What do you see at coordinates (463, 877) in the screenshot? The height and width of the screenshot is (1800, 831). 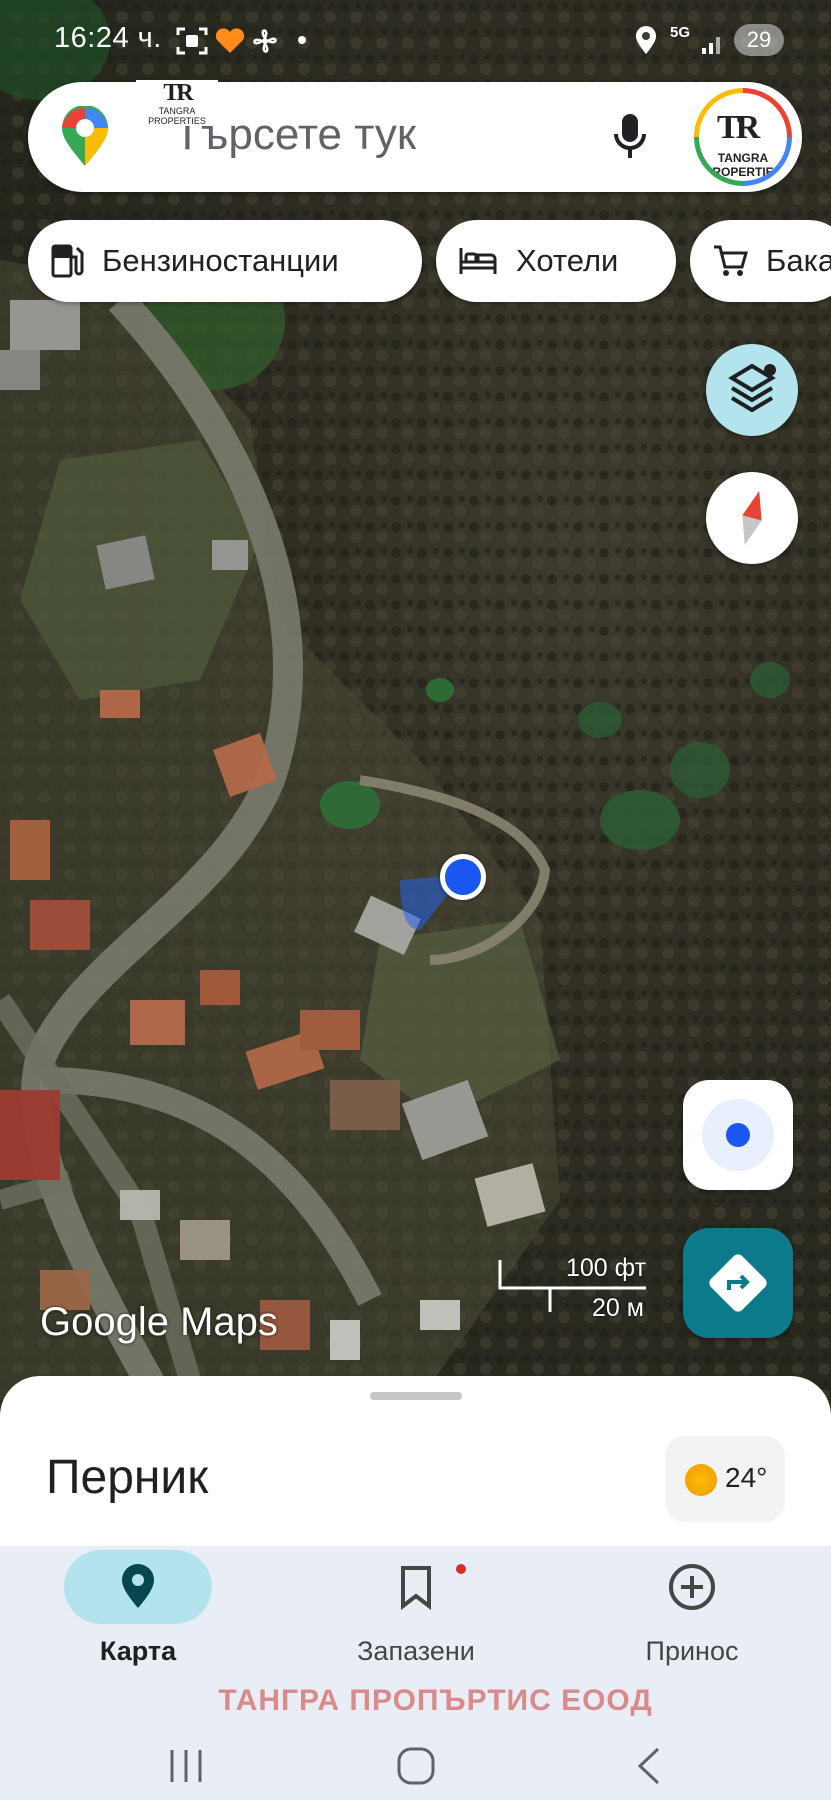 I see `current-location-dot` at bounding box center [463, 877].